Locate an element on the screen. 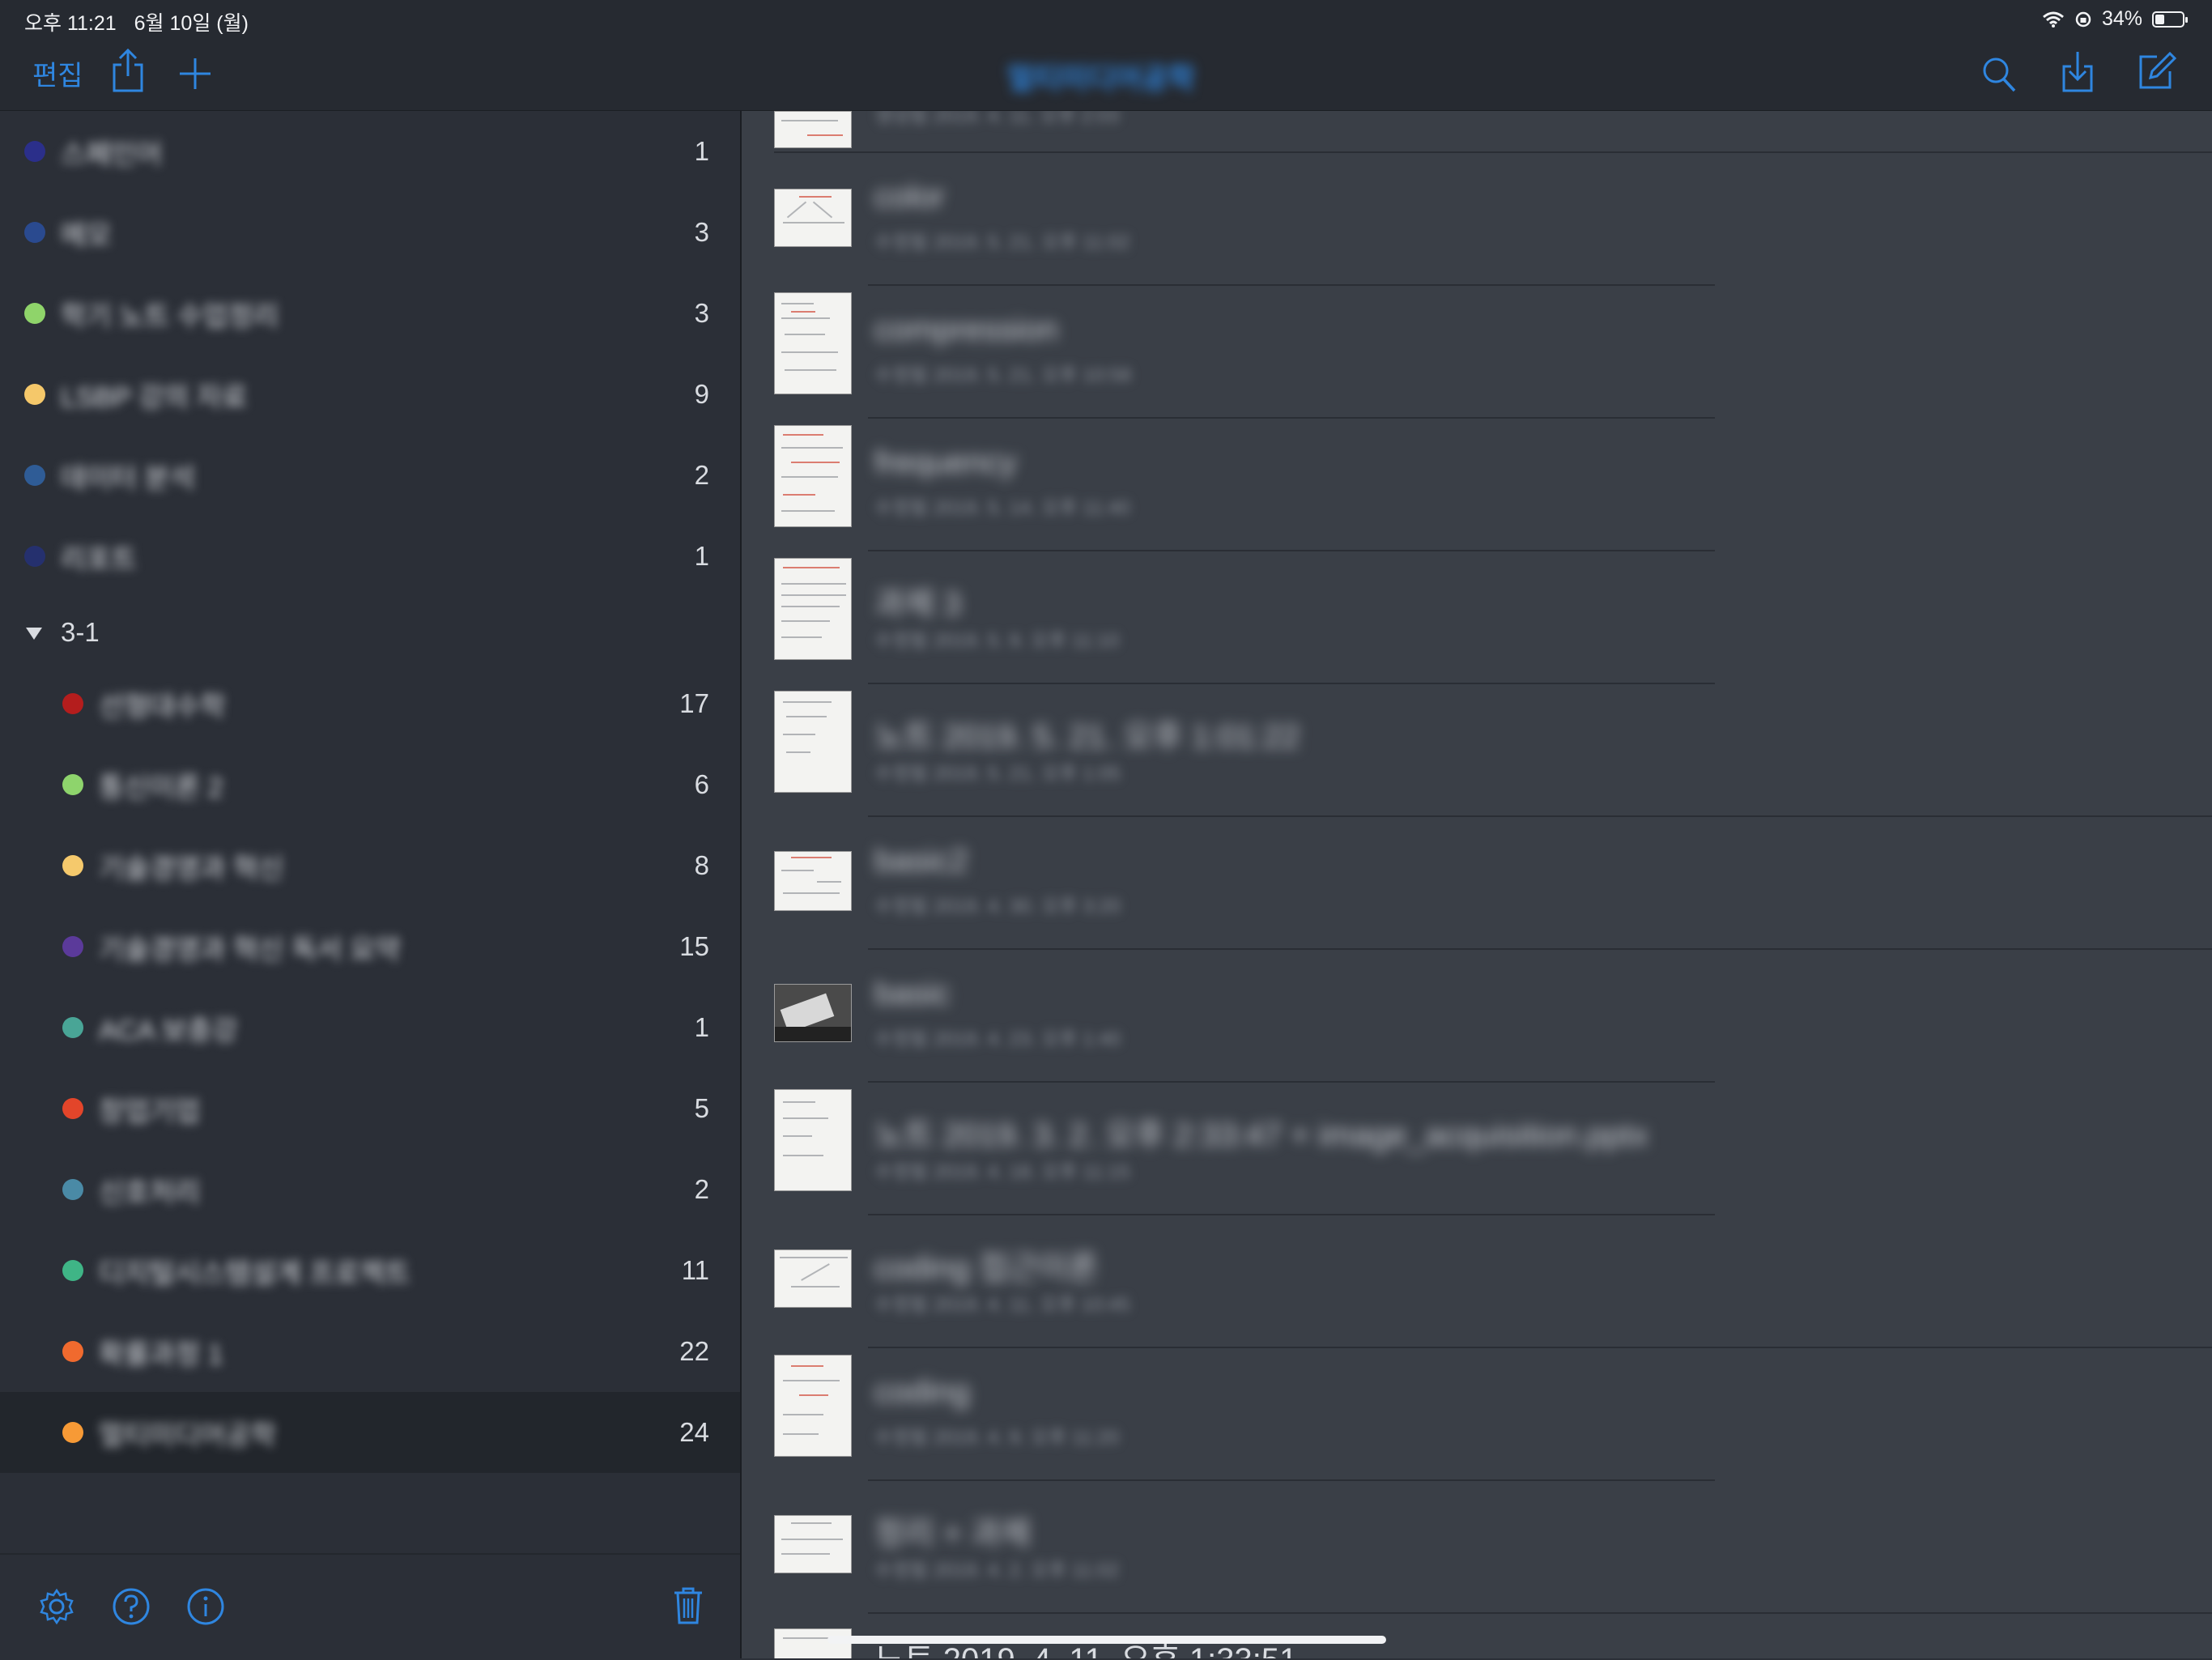 This screenshot has width=2212, height=1660. battery-icon is located at coordinates (2170, 20).